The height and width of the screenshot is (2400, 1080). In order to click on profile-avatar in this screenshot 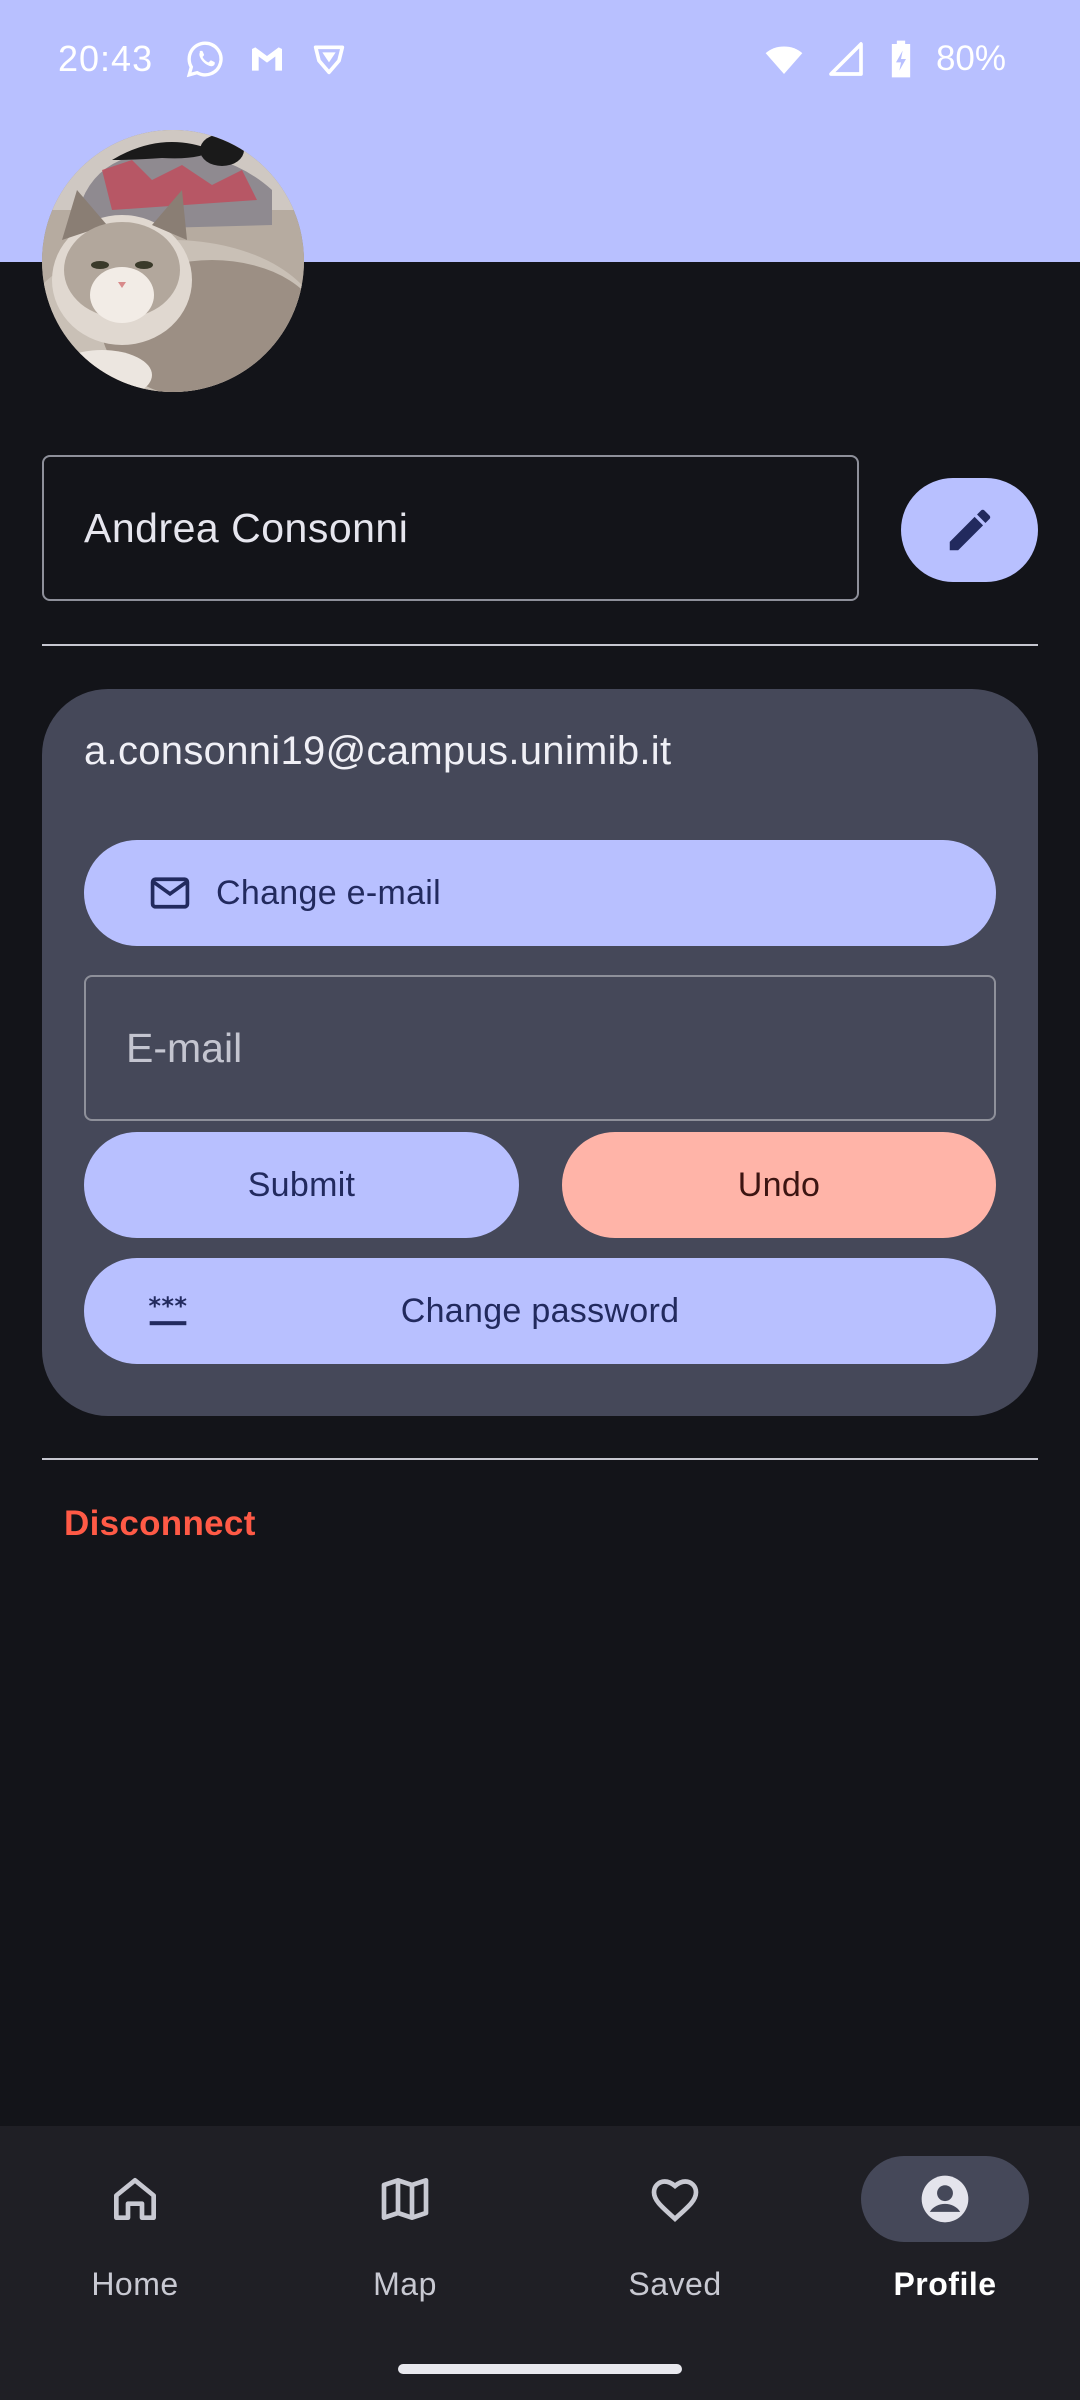, I will do `click(173, 261)`.